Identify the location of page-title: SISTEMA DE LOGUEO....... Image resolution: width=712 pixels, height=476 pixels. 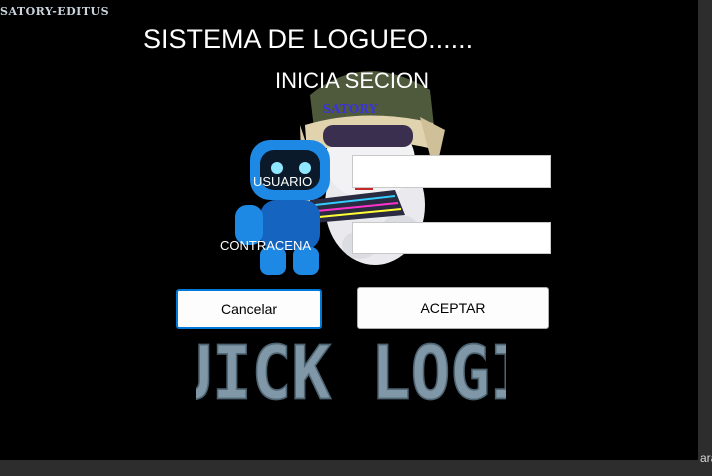
(308, 39).